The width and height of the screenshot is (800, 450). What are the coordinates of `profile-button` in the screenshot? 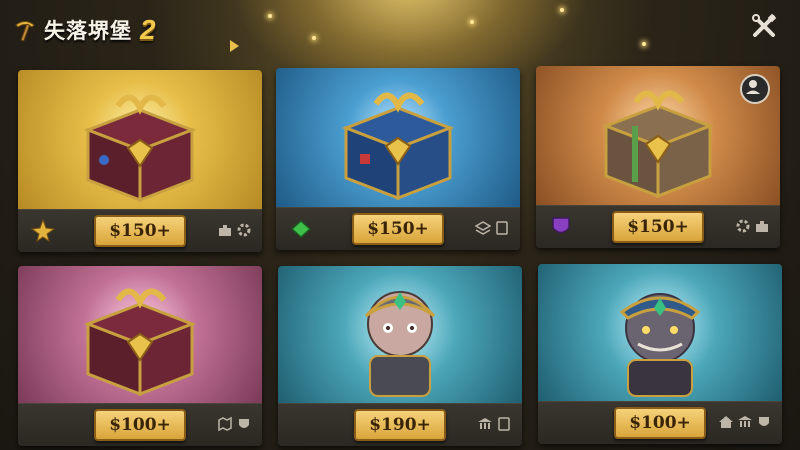 It's located at (755, 89).